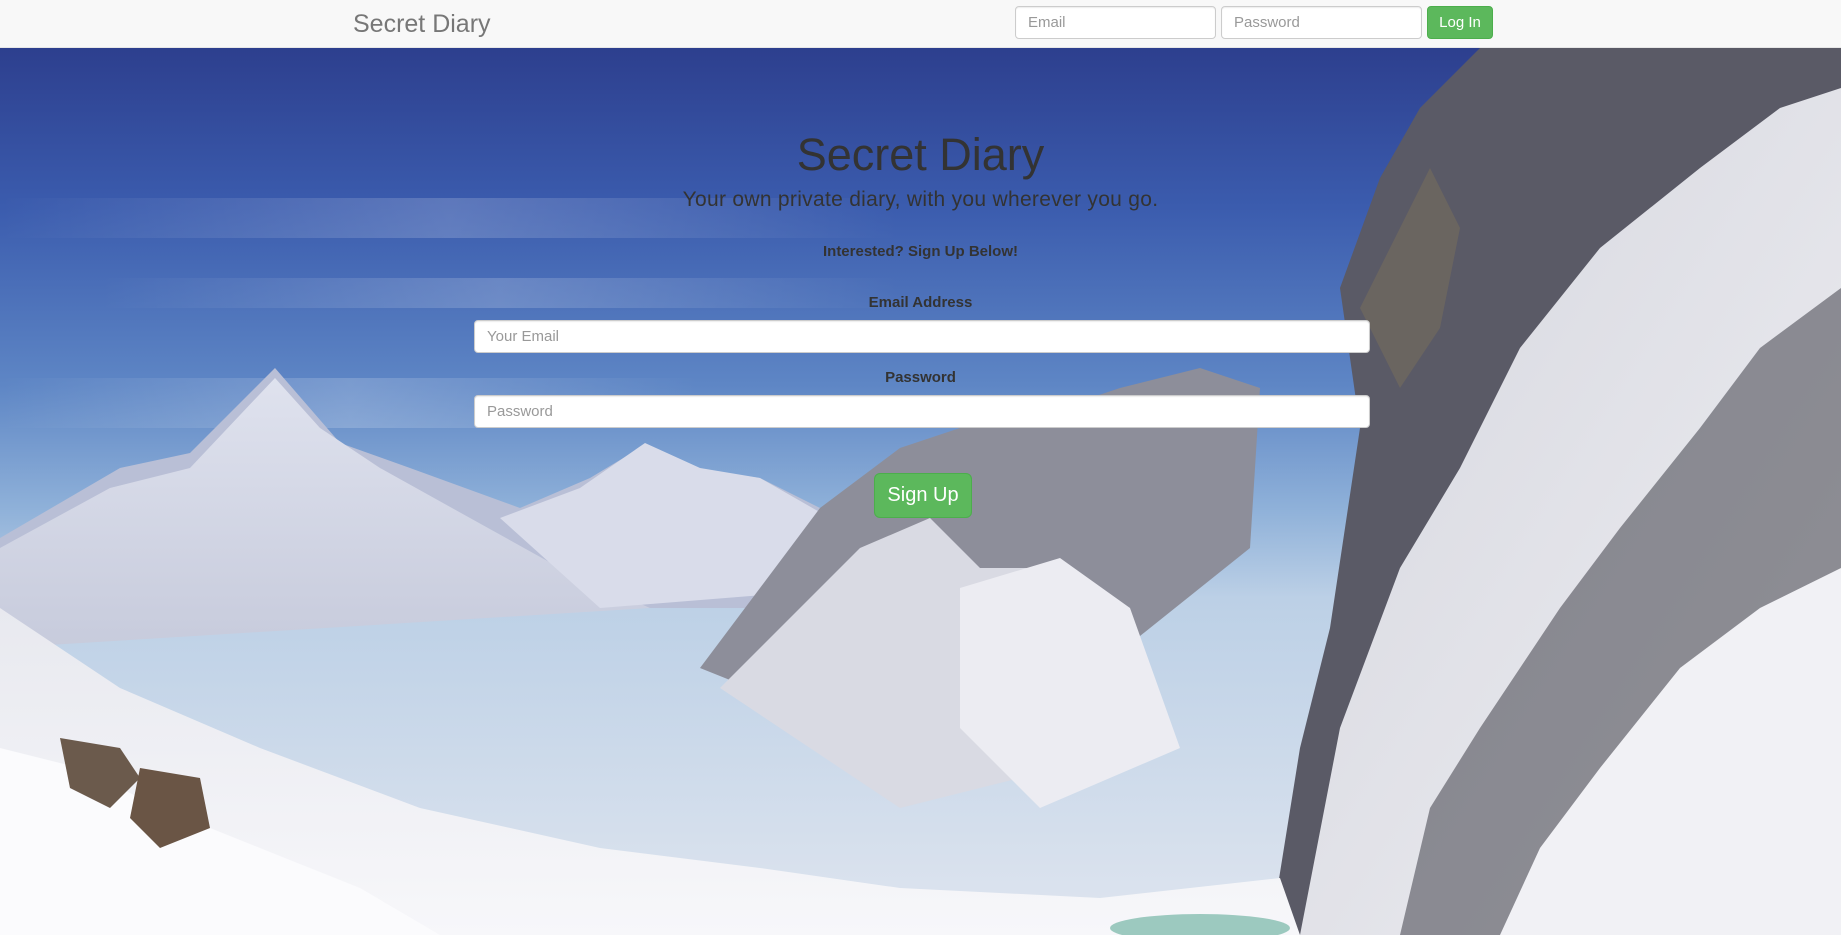 Image resolution: width=1841 pixels, height=935 pixels. Describe the element at coordinates (1460, 22) in the screenshot. I see `login-button: Log In` at that location.